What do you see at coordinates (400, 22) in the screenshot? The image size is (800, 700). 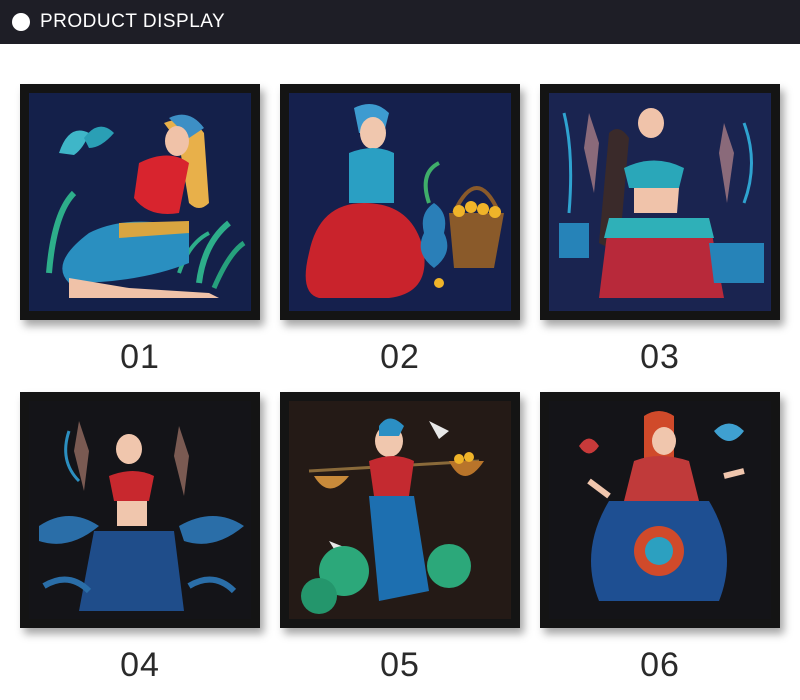 I see `header-bar: PRODUCT DISPLAY` at bounding box center [400, 22].